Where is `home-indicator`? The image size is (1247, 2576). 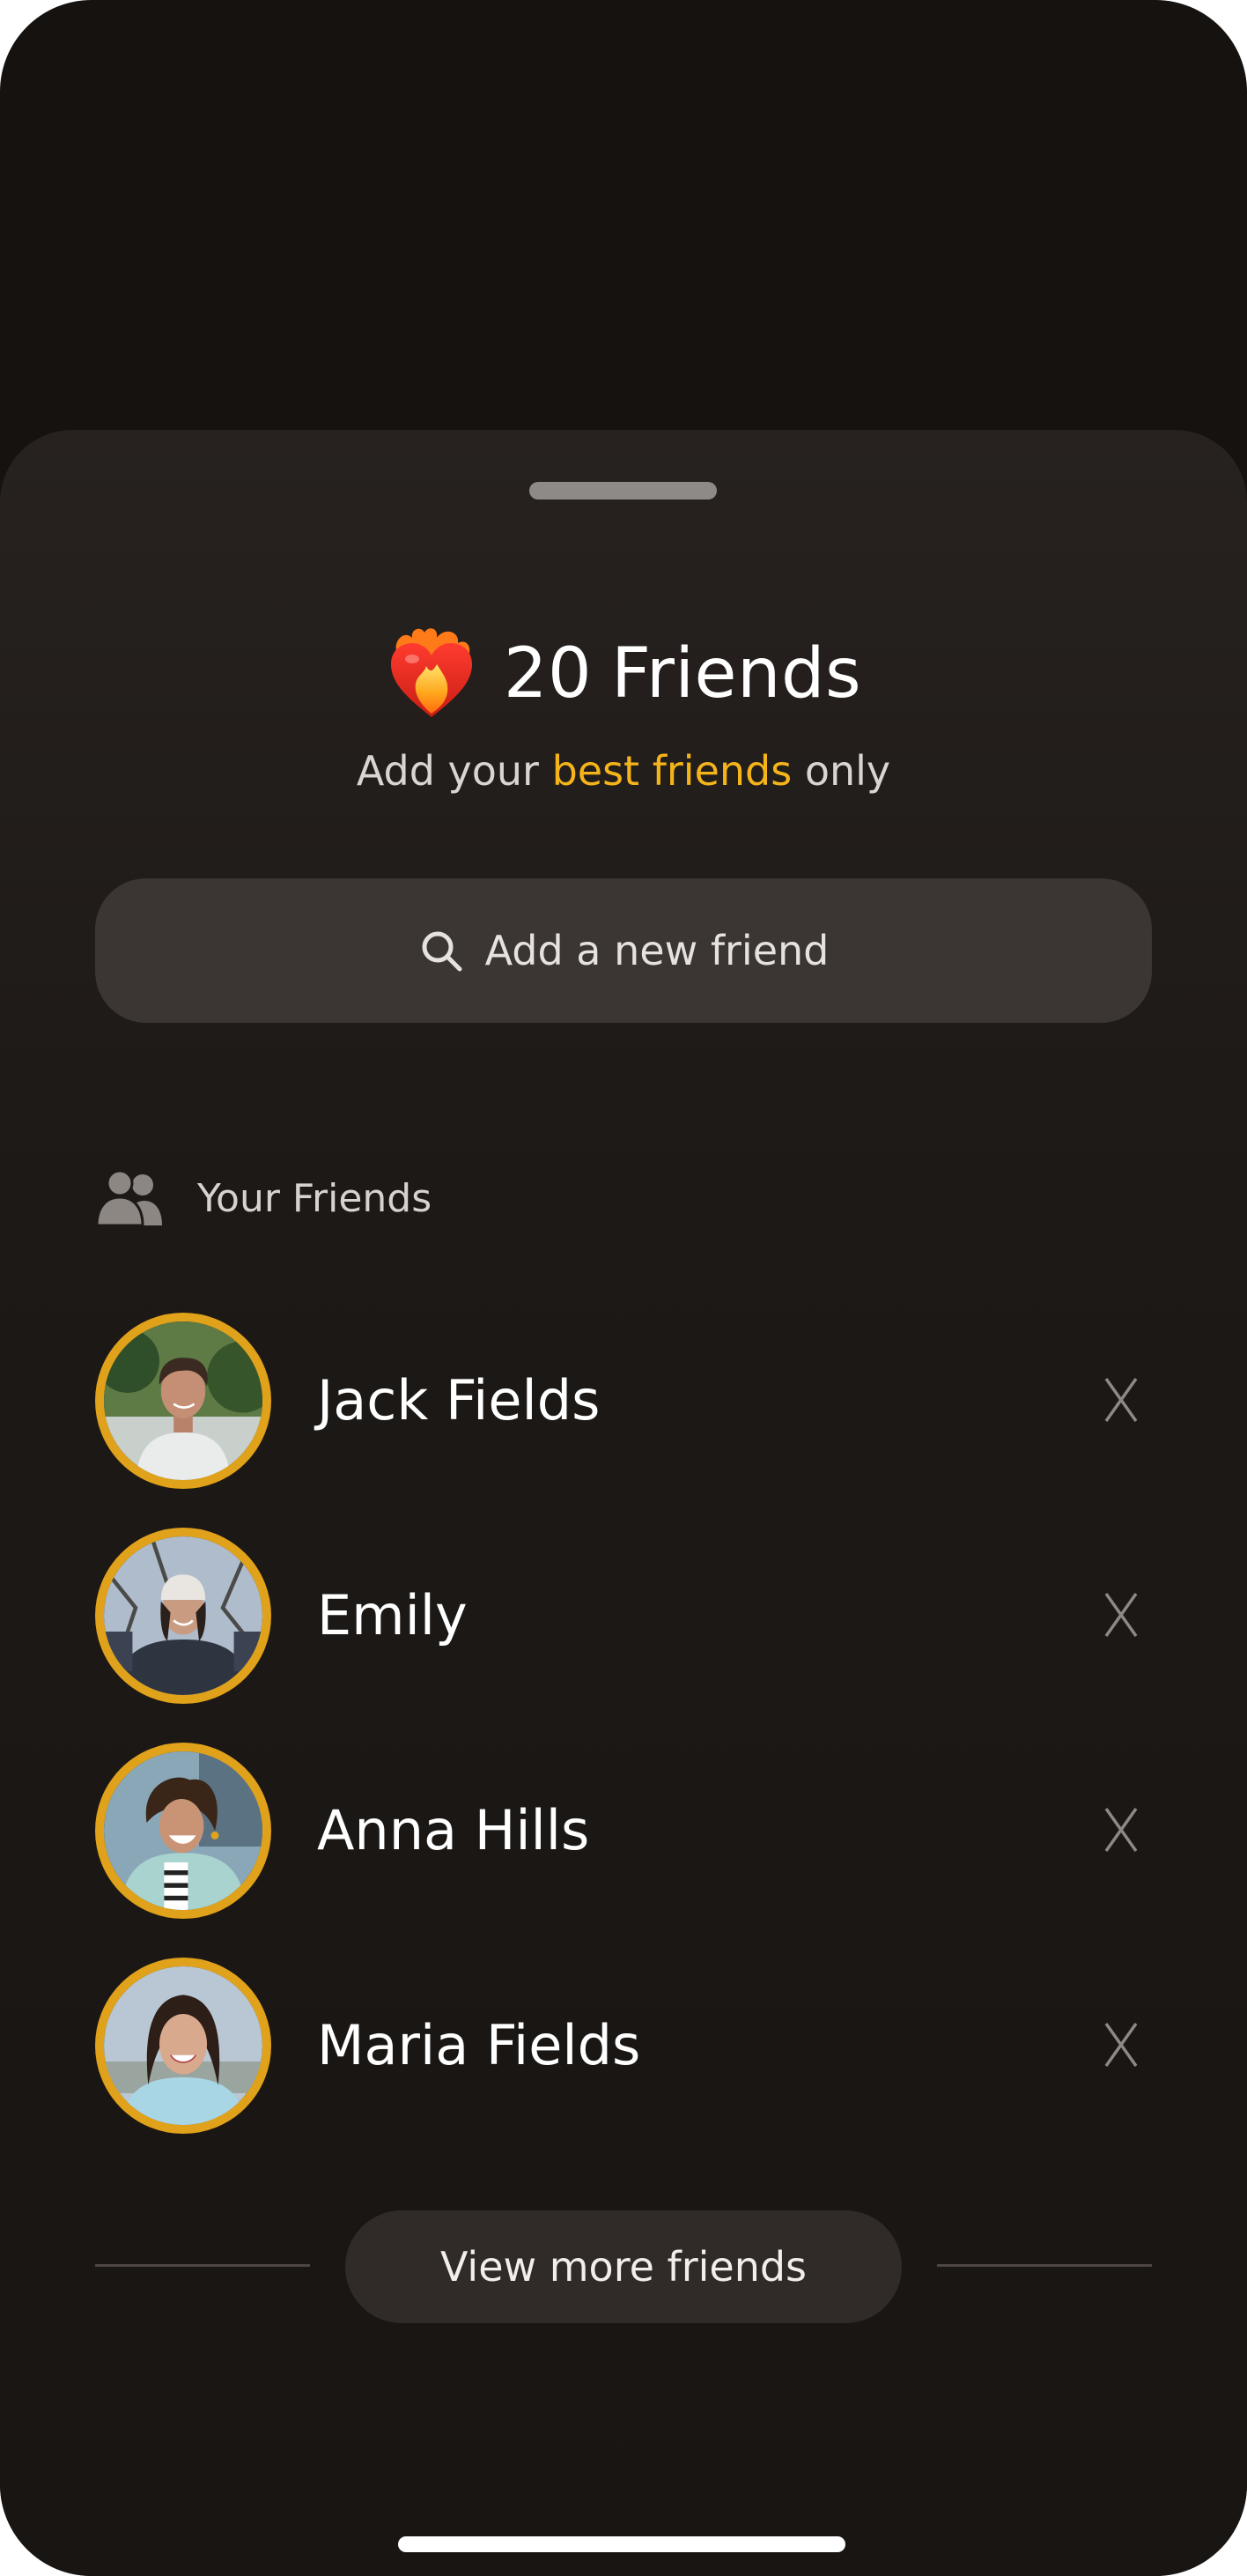
home-indicator is located at coordinates (621, 2544).